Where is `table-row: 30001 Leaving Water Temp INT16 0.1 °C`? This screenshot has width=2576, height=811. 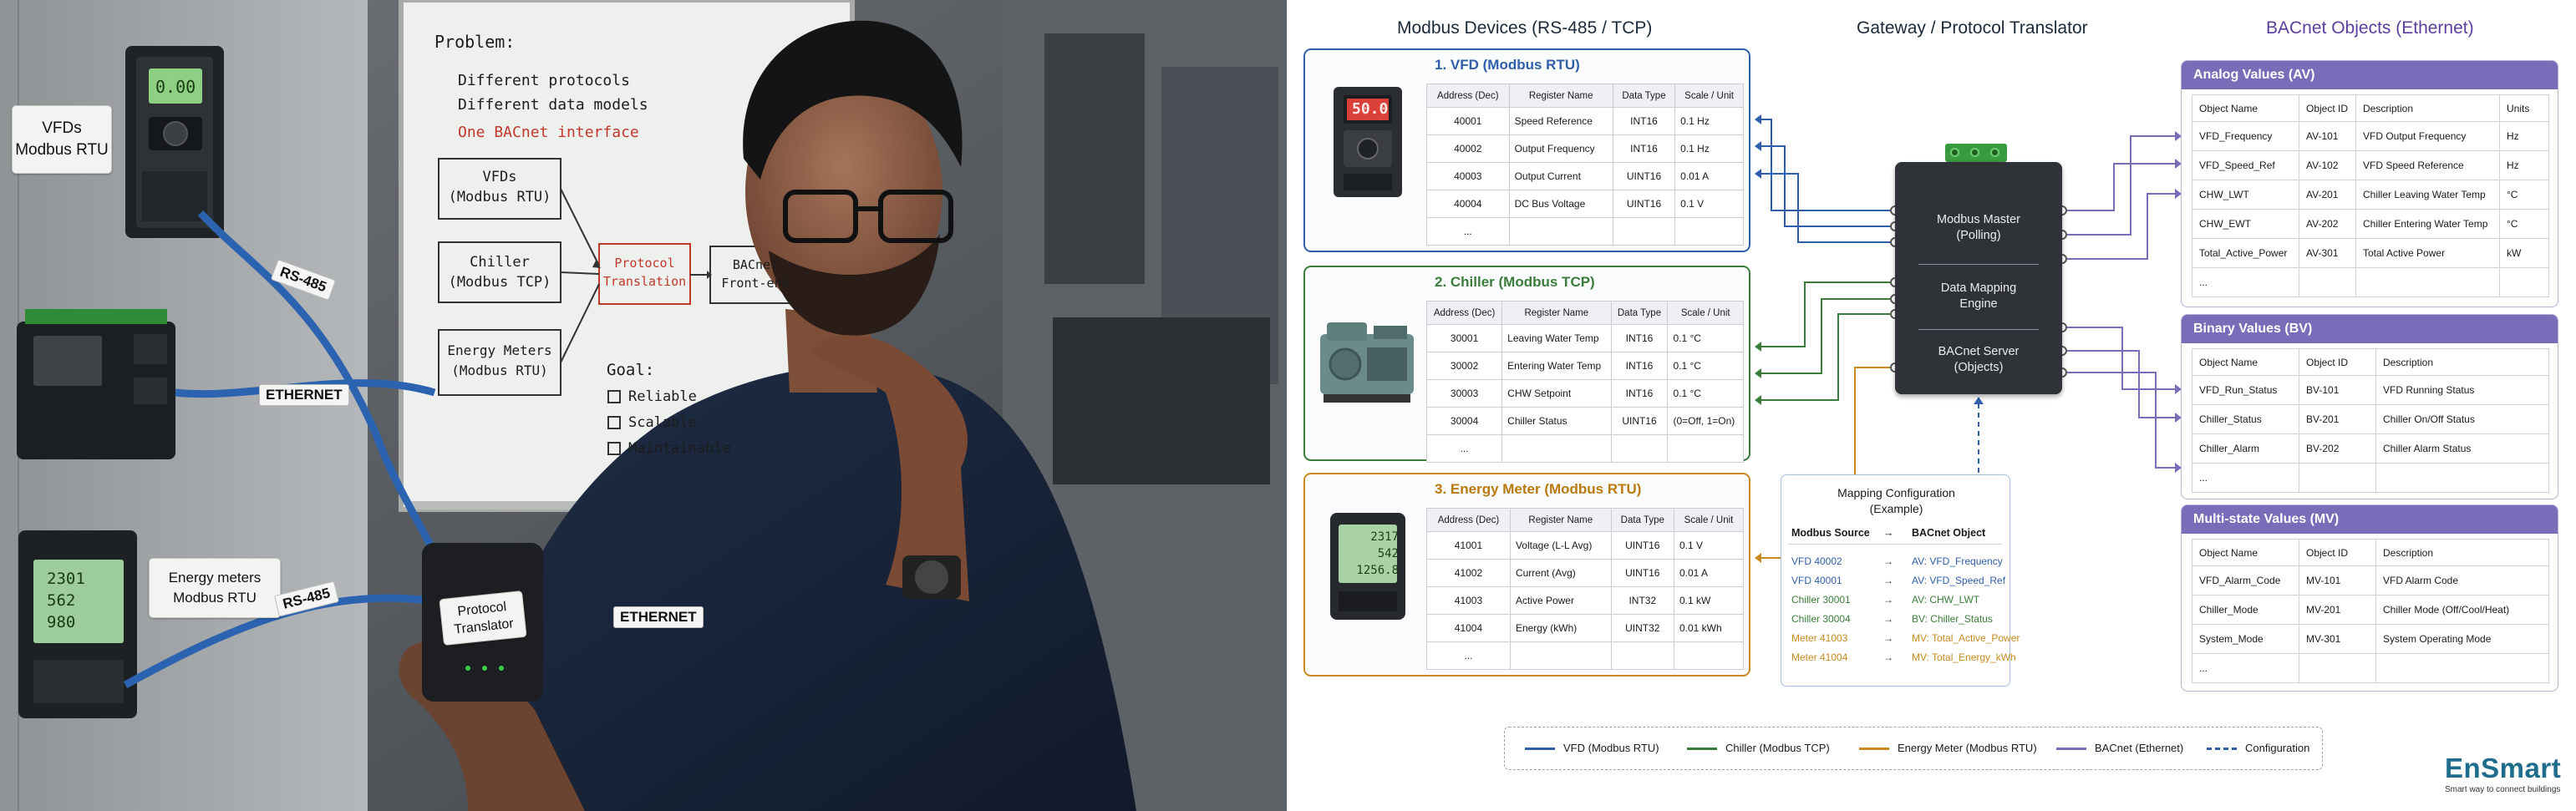 table-row: 30001 Leaving Water Temp INT16 0.1 °C is located at coordinates (1584, 338).